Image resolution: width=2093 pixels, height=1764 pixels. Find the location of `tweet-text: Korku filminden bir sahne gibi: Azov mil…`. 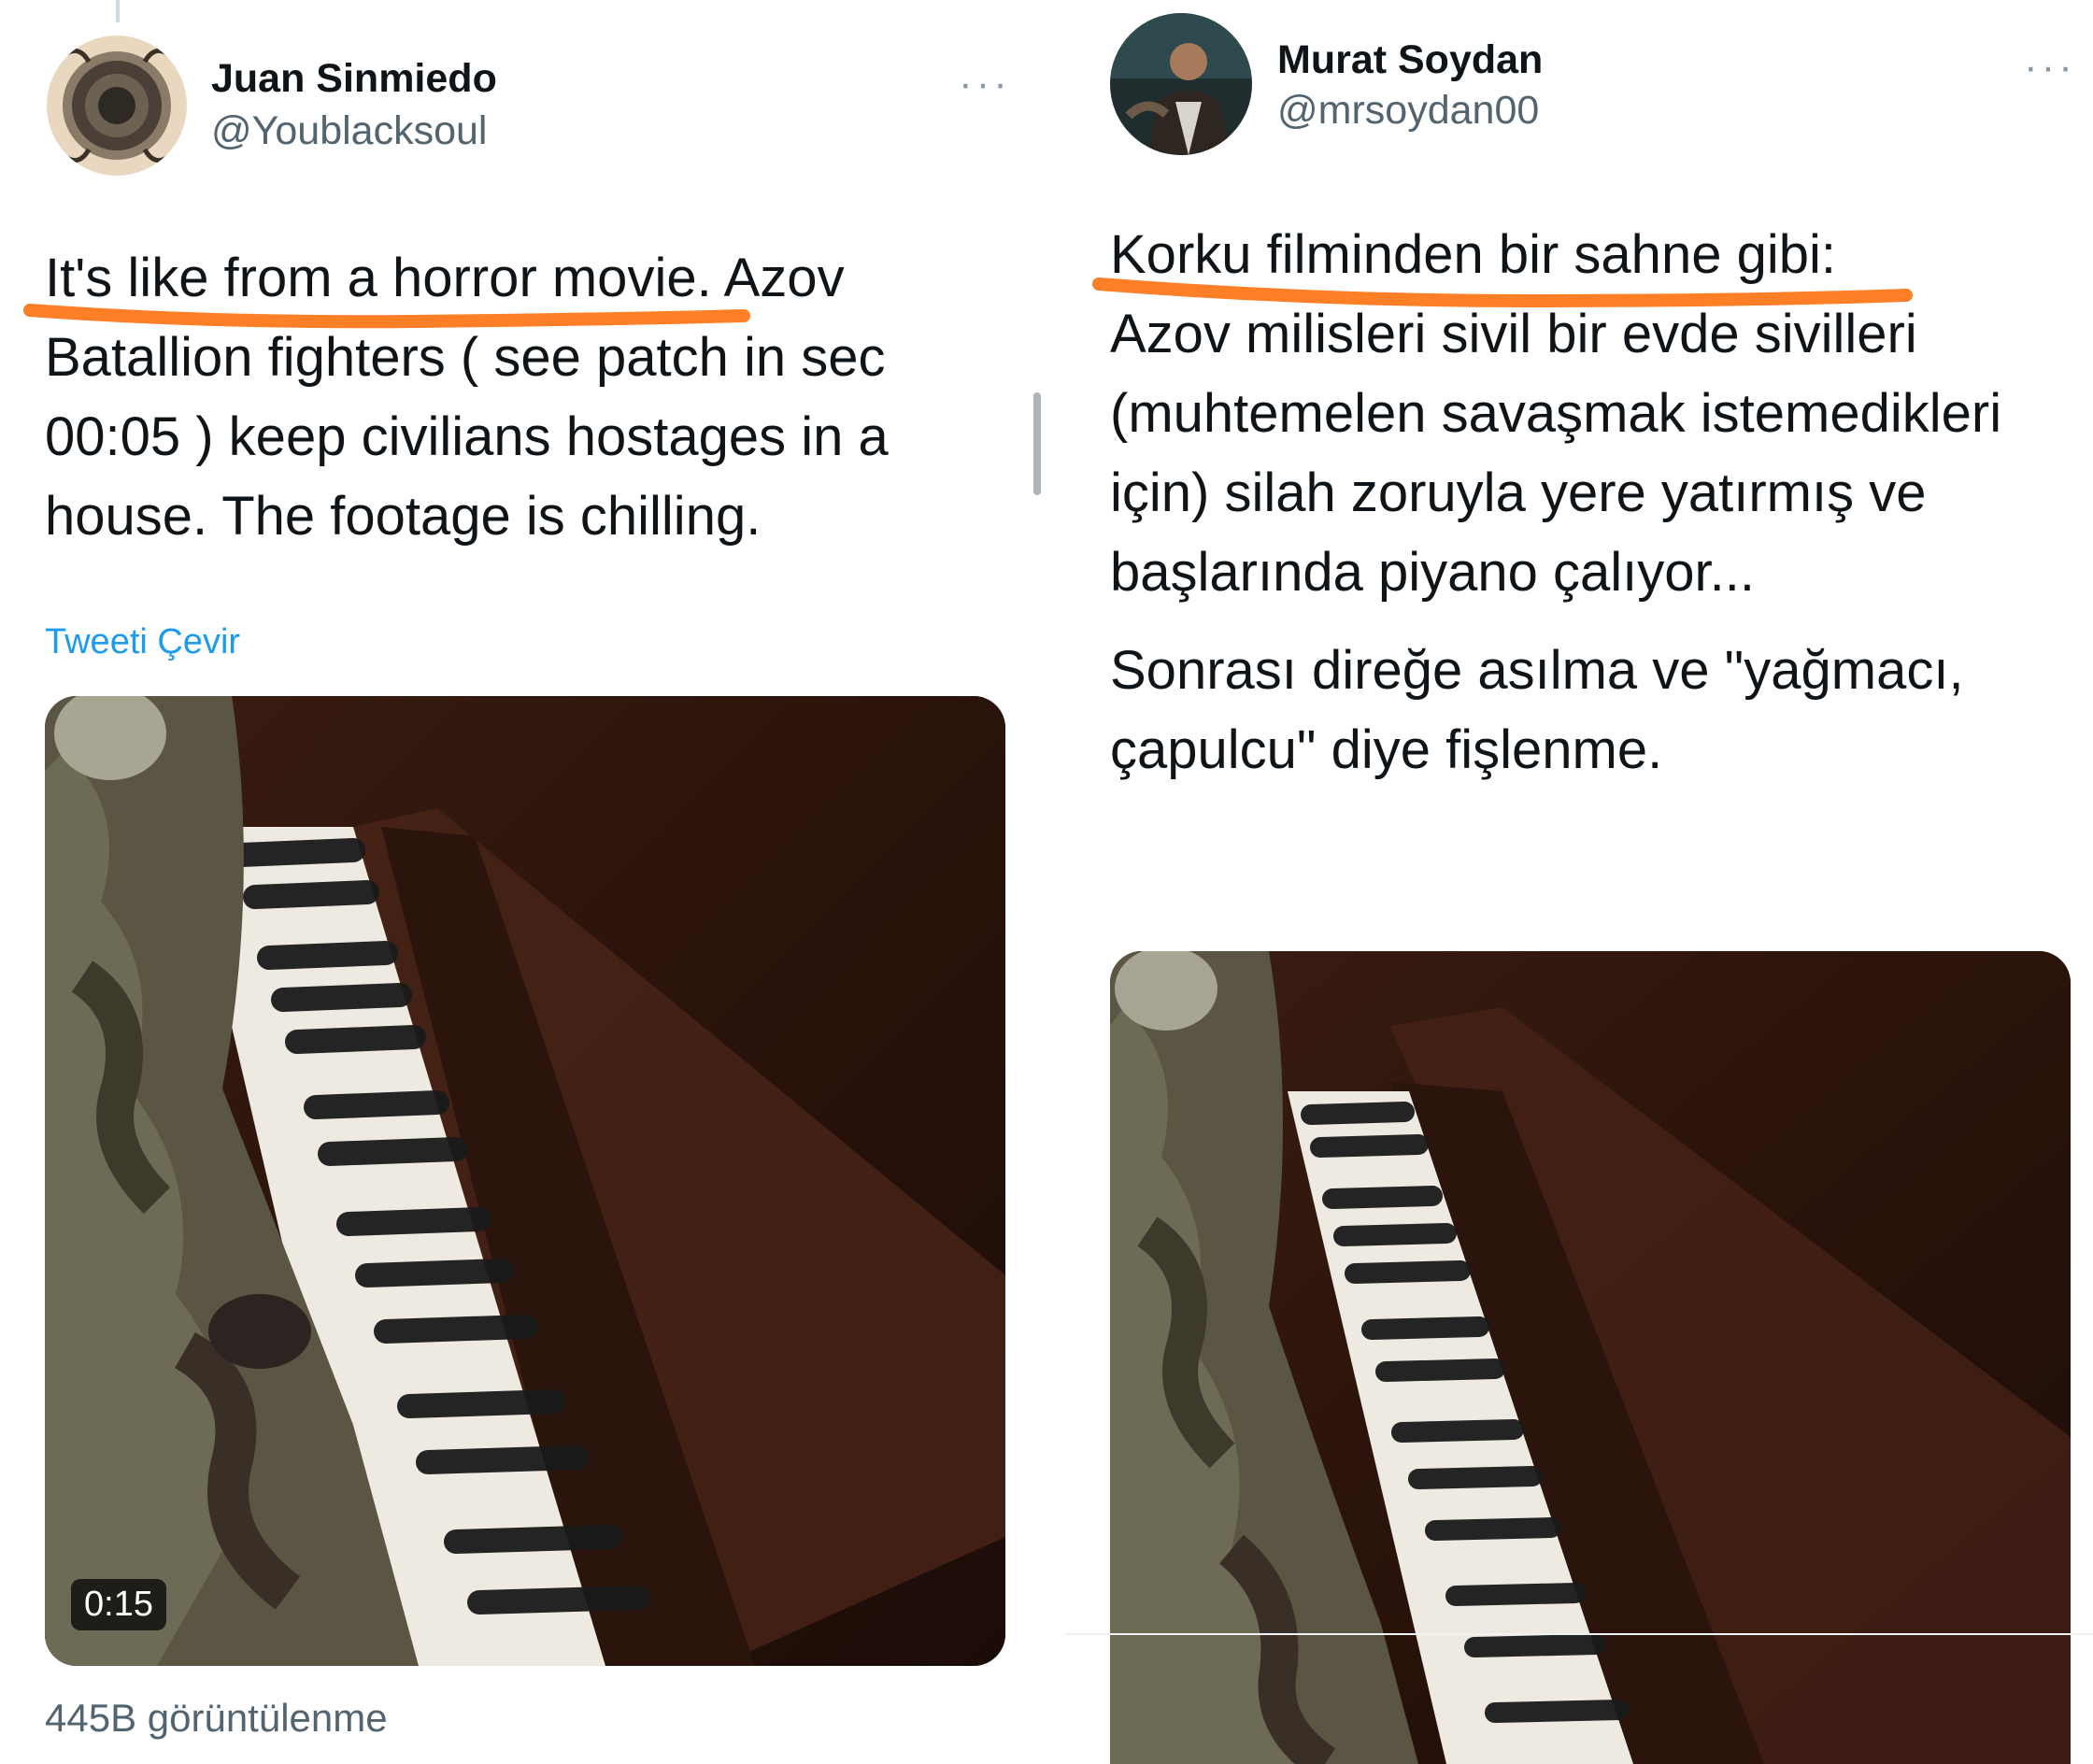

tweet-text: Korku filminden bir sahne gibi: Azov mil… is located at coordinates (1586, 502).